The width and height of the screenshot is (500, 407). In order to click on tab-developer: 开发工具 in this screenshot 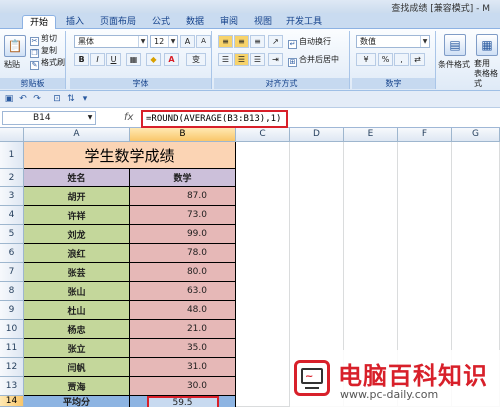, I will do `click(304, 22)`.